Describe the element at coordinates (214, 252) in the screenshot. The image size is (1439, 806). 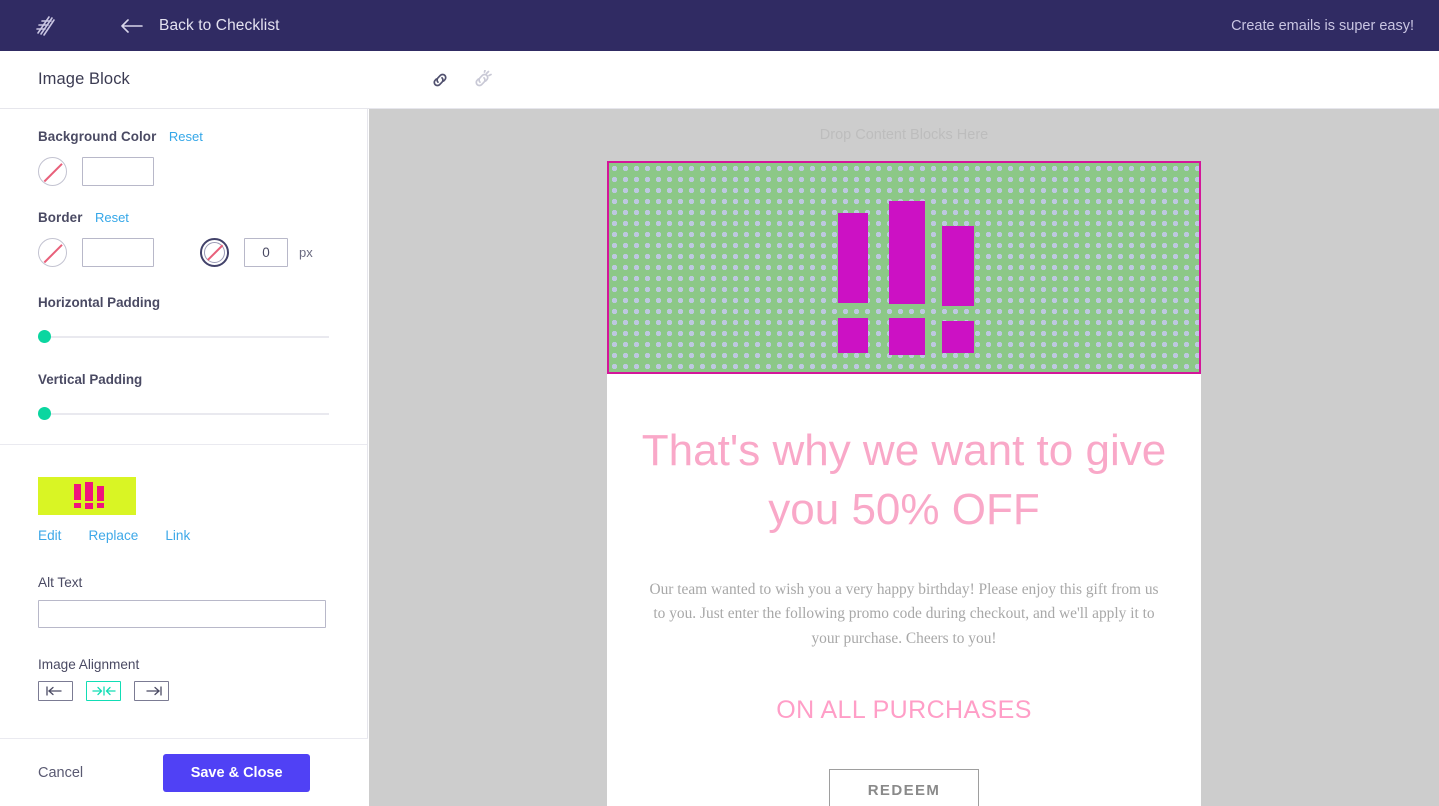
I see `border-style-swatch` at that location.